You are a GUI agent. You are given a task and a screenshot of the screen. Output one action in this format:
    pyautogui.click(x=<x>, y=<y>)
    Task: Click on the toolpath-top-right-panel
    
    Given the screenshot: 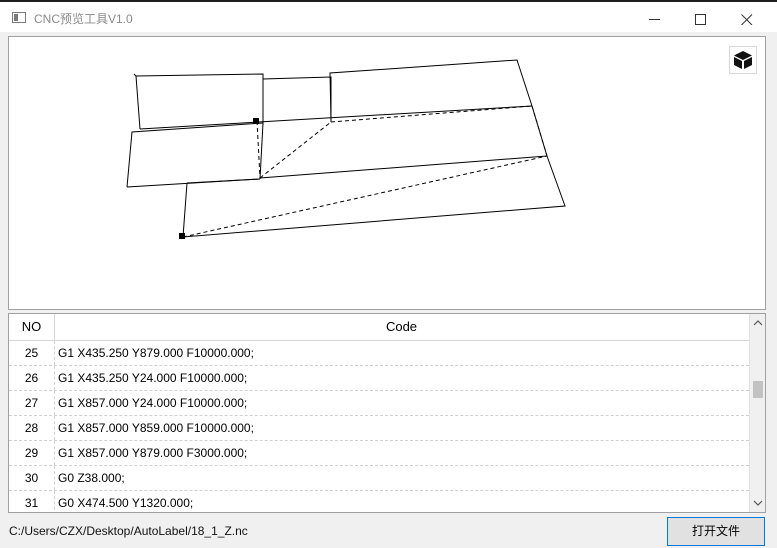 What is the action you would take?
    pyautogui.click(x=431, y=91)
    